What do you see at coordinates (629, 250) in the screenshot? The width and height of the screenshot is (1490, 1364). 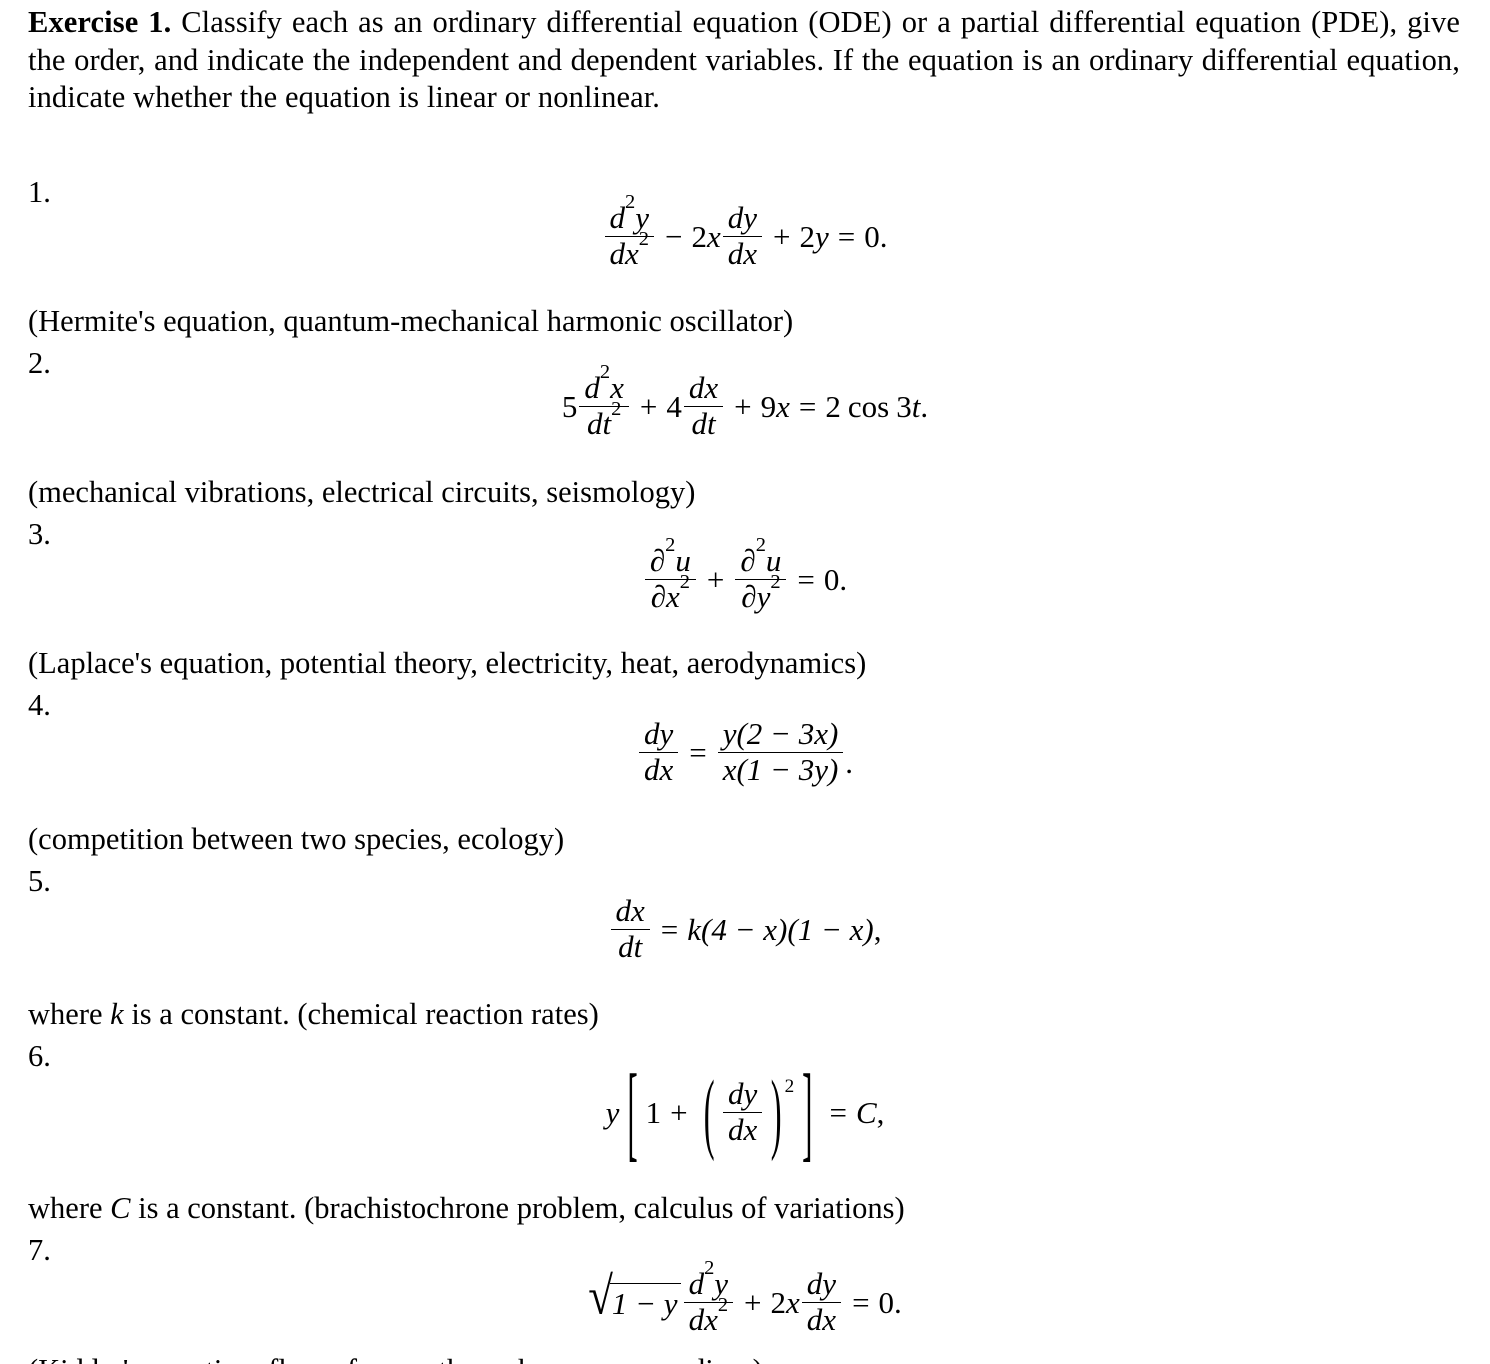 I see `fraction-denominator: dx2` at bounding box center [629, 250].